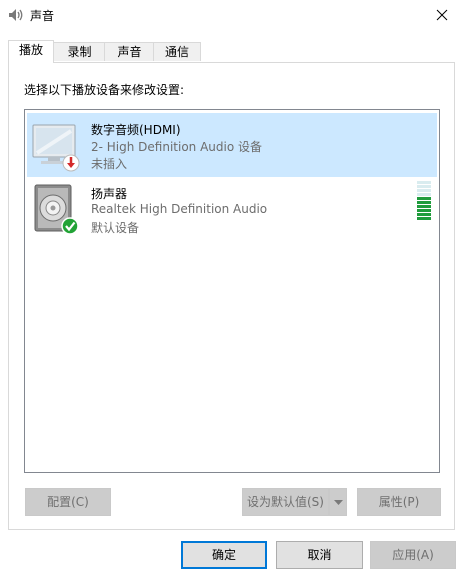  I want to click on close-icon, so click(442, 15).